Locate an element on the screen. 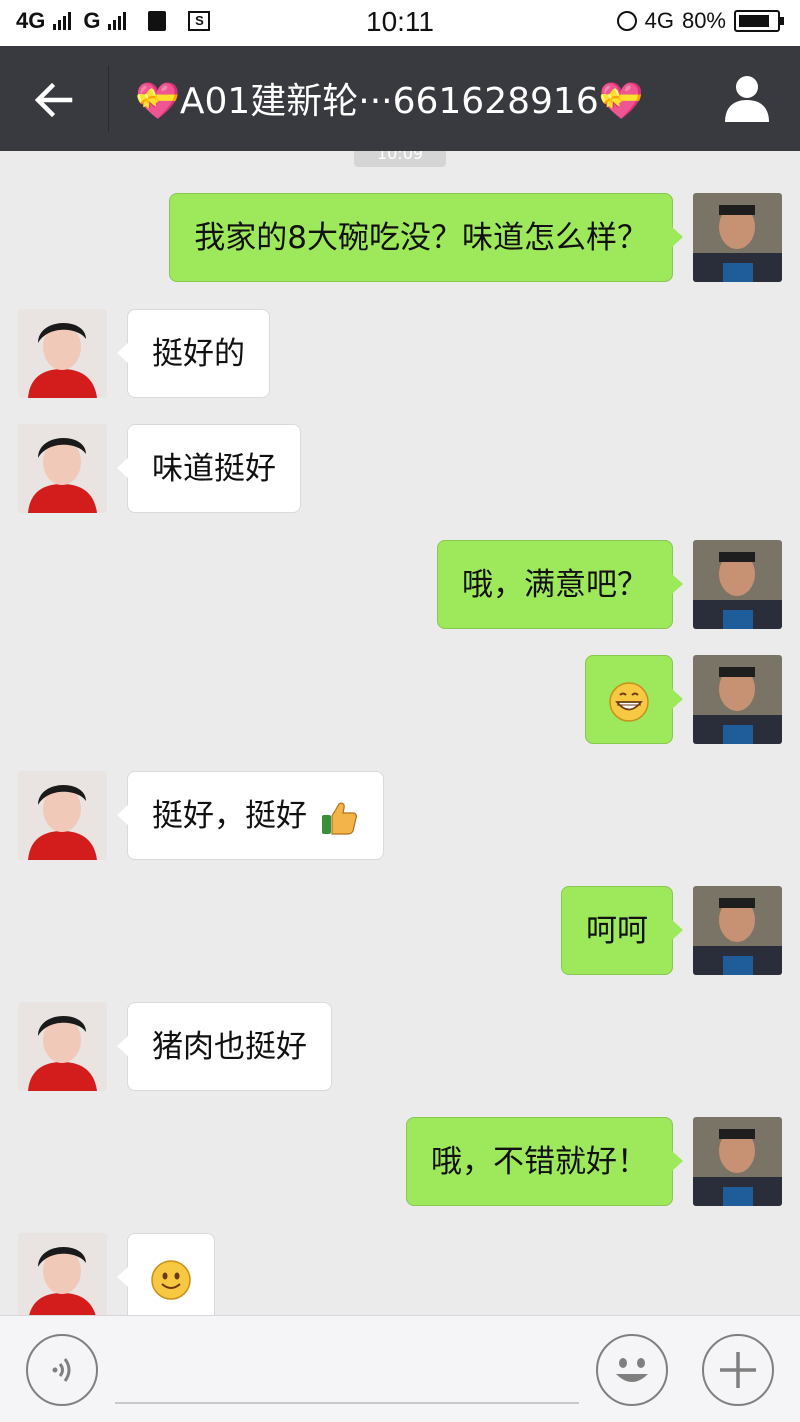 The height and width of the screenshot is (1422, 800). input-bar is located at coordinates (400, 1368).